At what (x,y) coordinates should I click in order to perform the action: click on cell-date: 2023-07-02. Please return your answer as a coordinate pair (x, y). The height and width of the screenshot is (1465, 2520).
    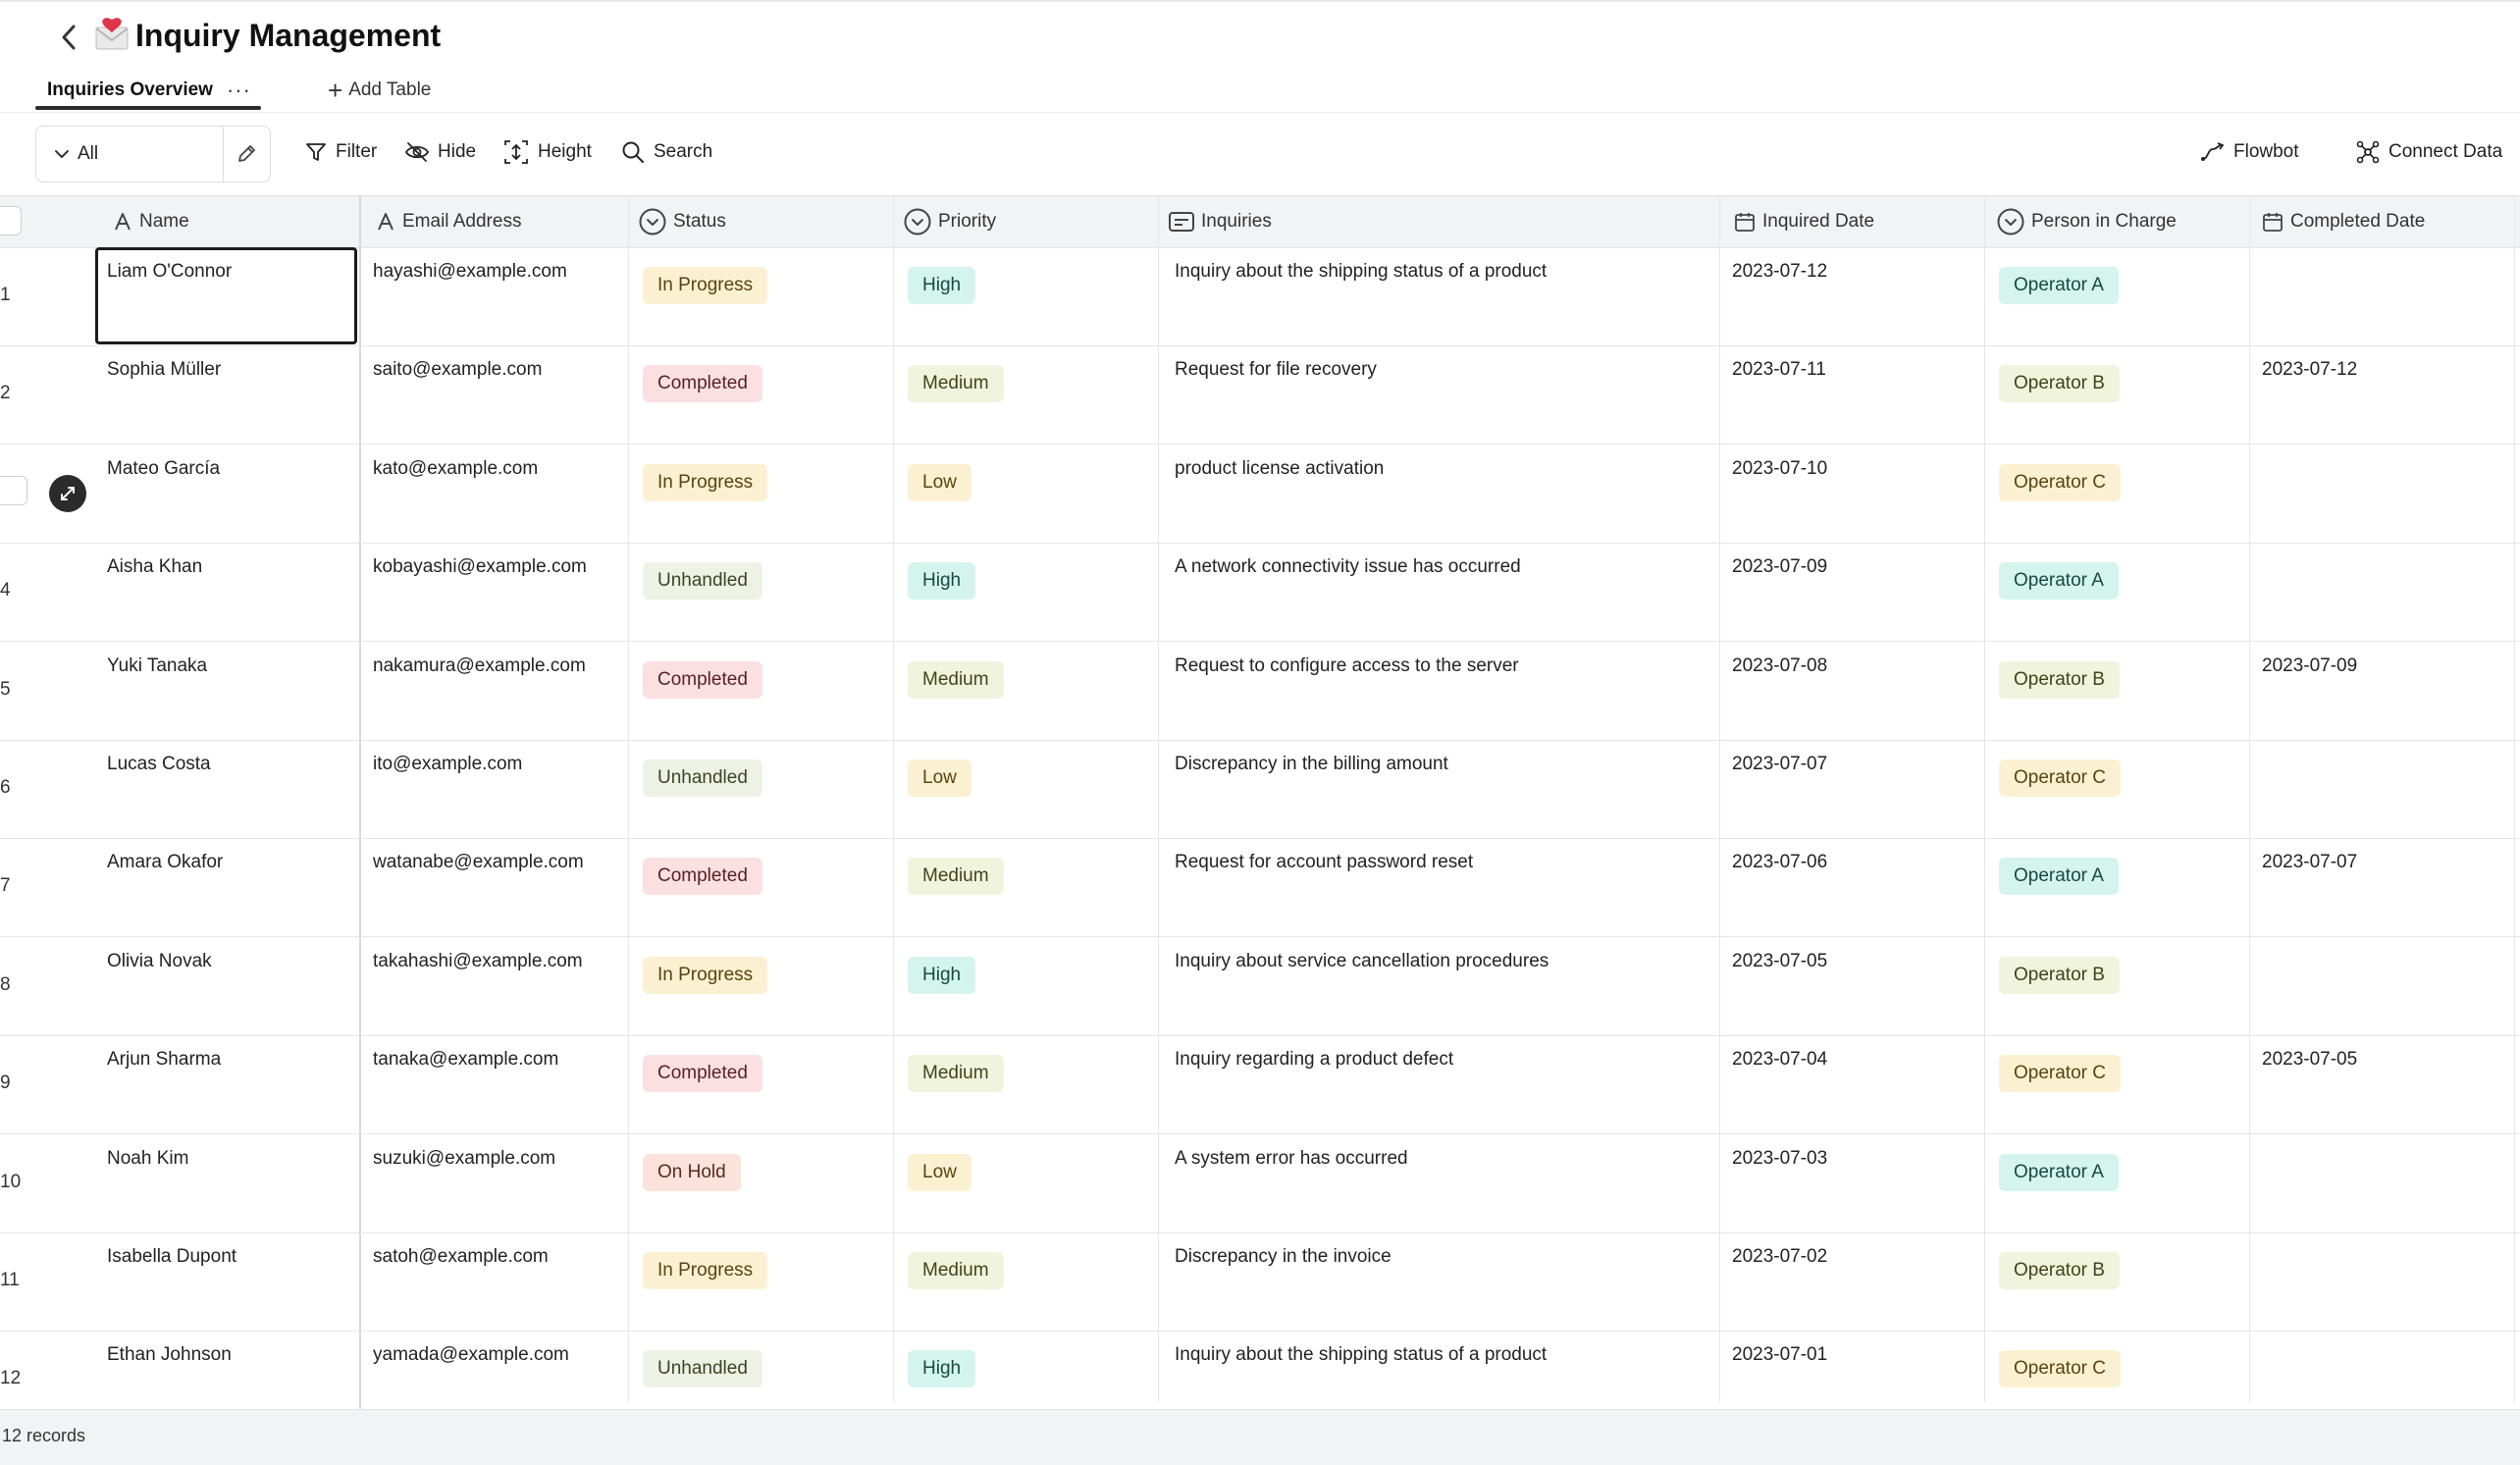
    Looking at the image, I should click on (1852, 1281).